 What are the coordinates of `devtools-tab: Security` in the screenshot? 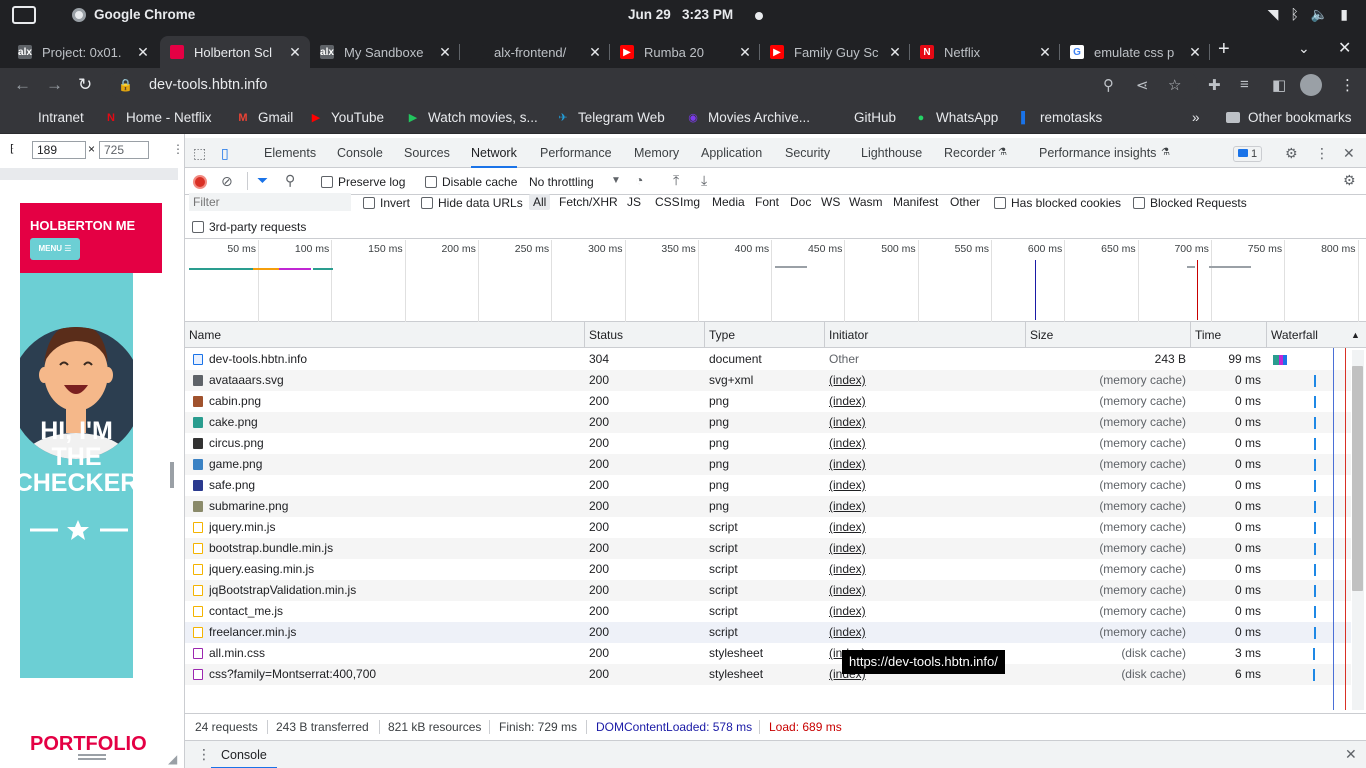 It's located at (807, 153).